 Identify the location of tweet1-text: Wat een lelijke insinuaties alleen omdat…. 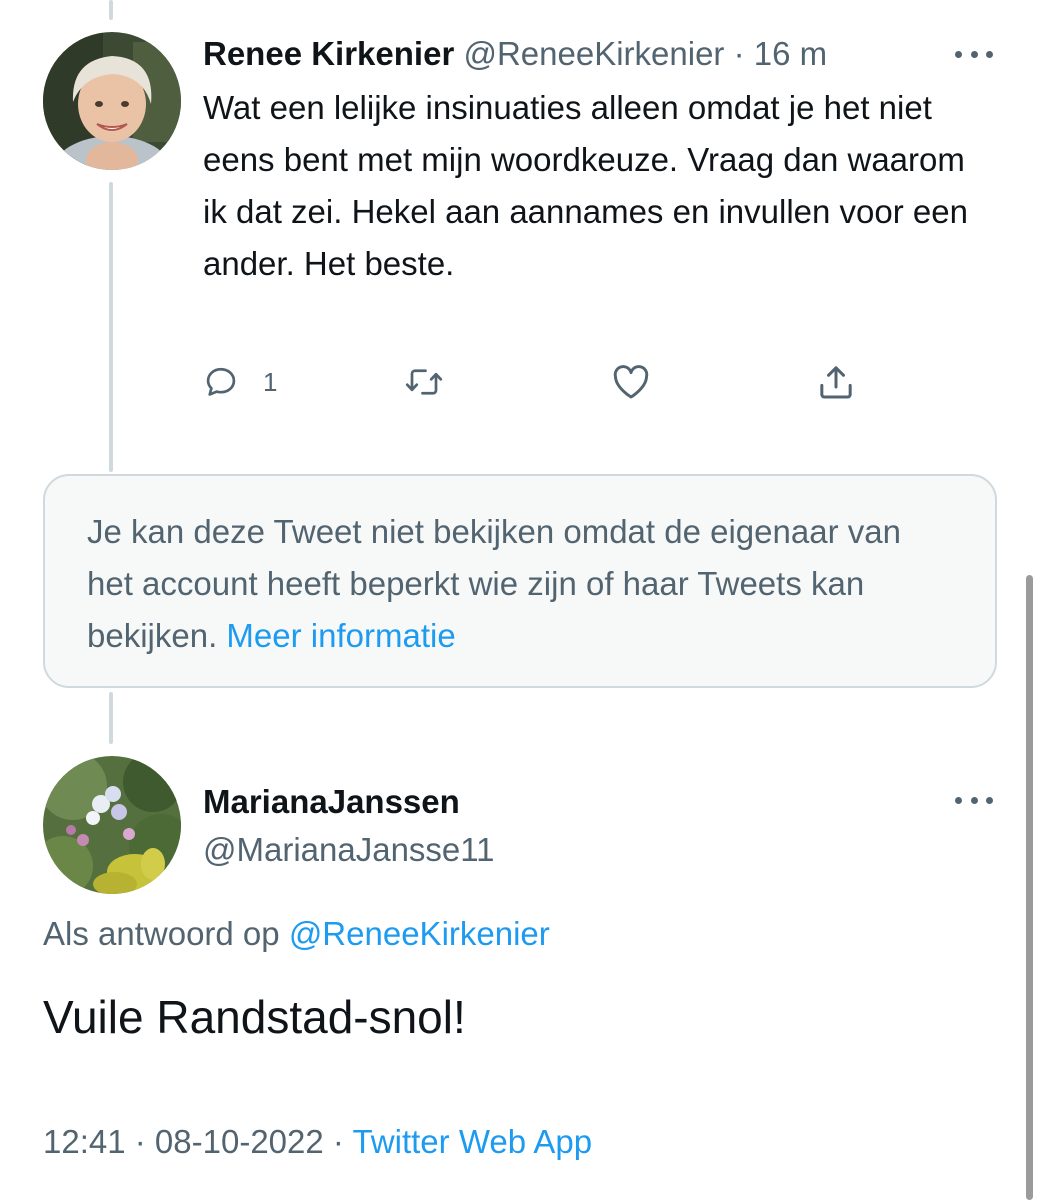
(585, 185).